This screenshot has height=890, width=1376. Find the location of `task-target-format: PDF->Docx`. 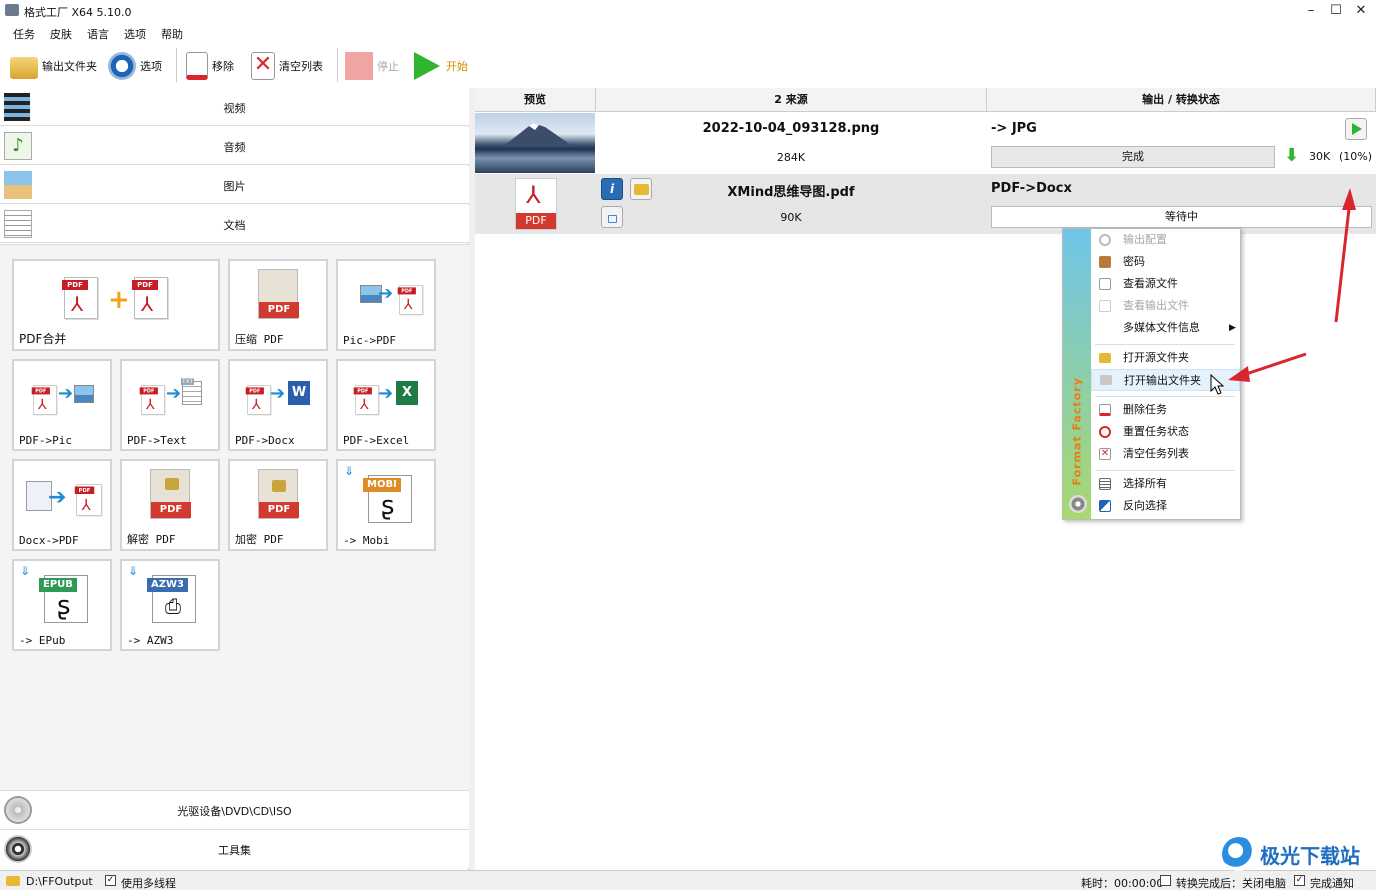

task-target-format: PDF->Docx is located at coordinates (1031, 188).